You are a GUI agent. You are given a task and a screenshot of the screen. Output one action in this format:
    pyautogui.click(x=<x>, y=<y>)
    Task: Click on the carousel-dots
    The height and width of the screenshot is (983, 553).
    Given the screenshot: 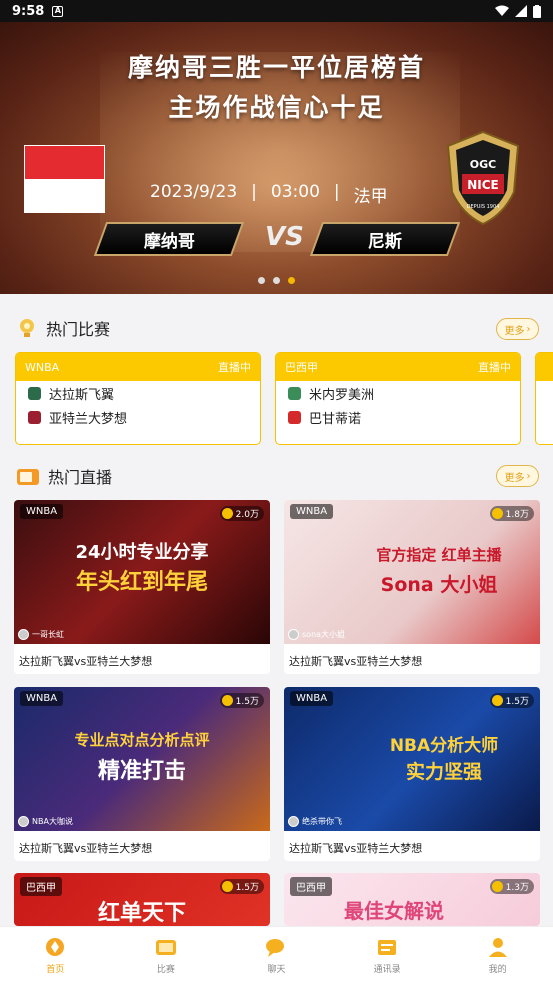 What is the action you would take?
    pyautogui.click(x=276, y=280)
    